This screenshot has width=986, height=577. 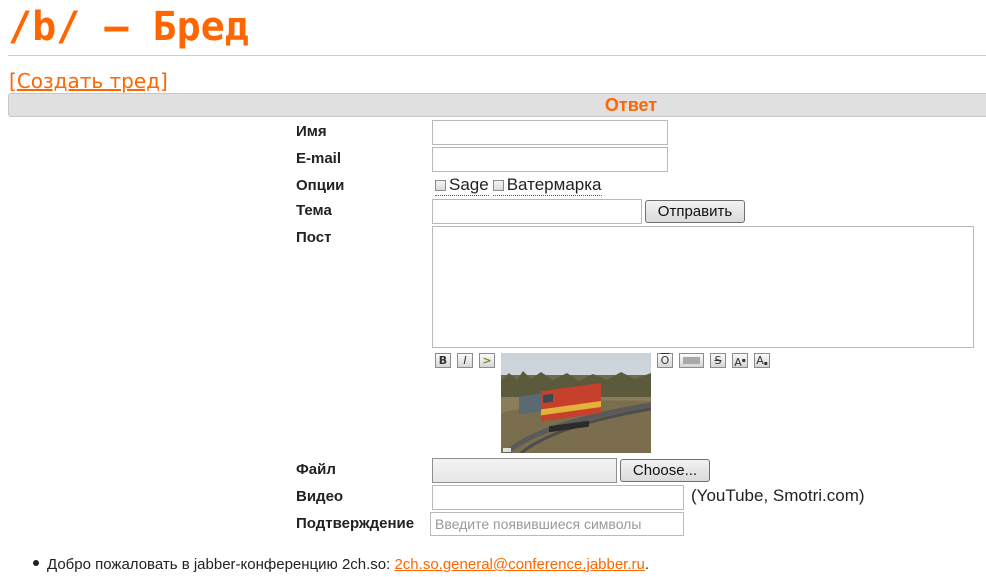 I want to click on superscript-icon-glyph: A, so click(x=738, y=362).